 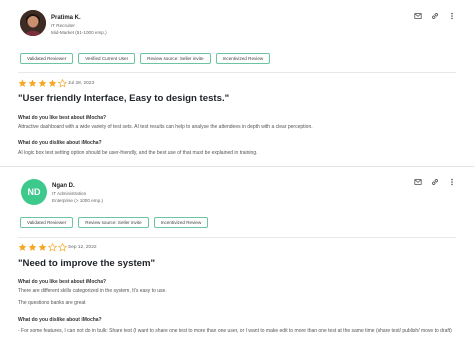 I want to click on review-title: "Need to improve the system", so click(x=87, y=263).